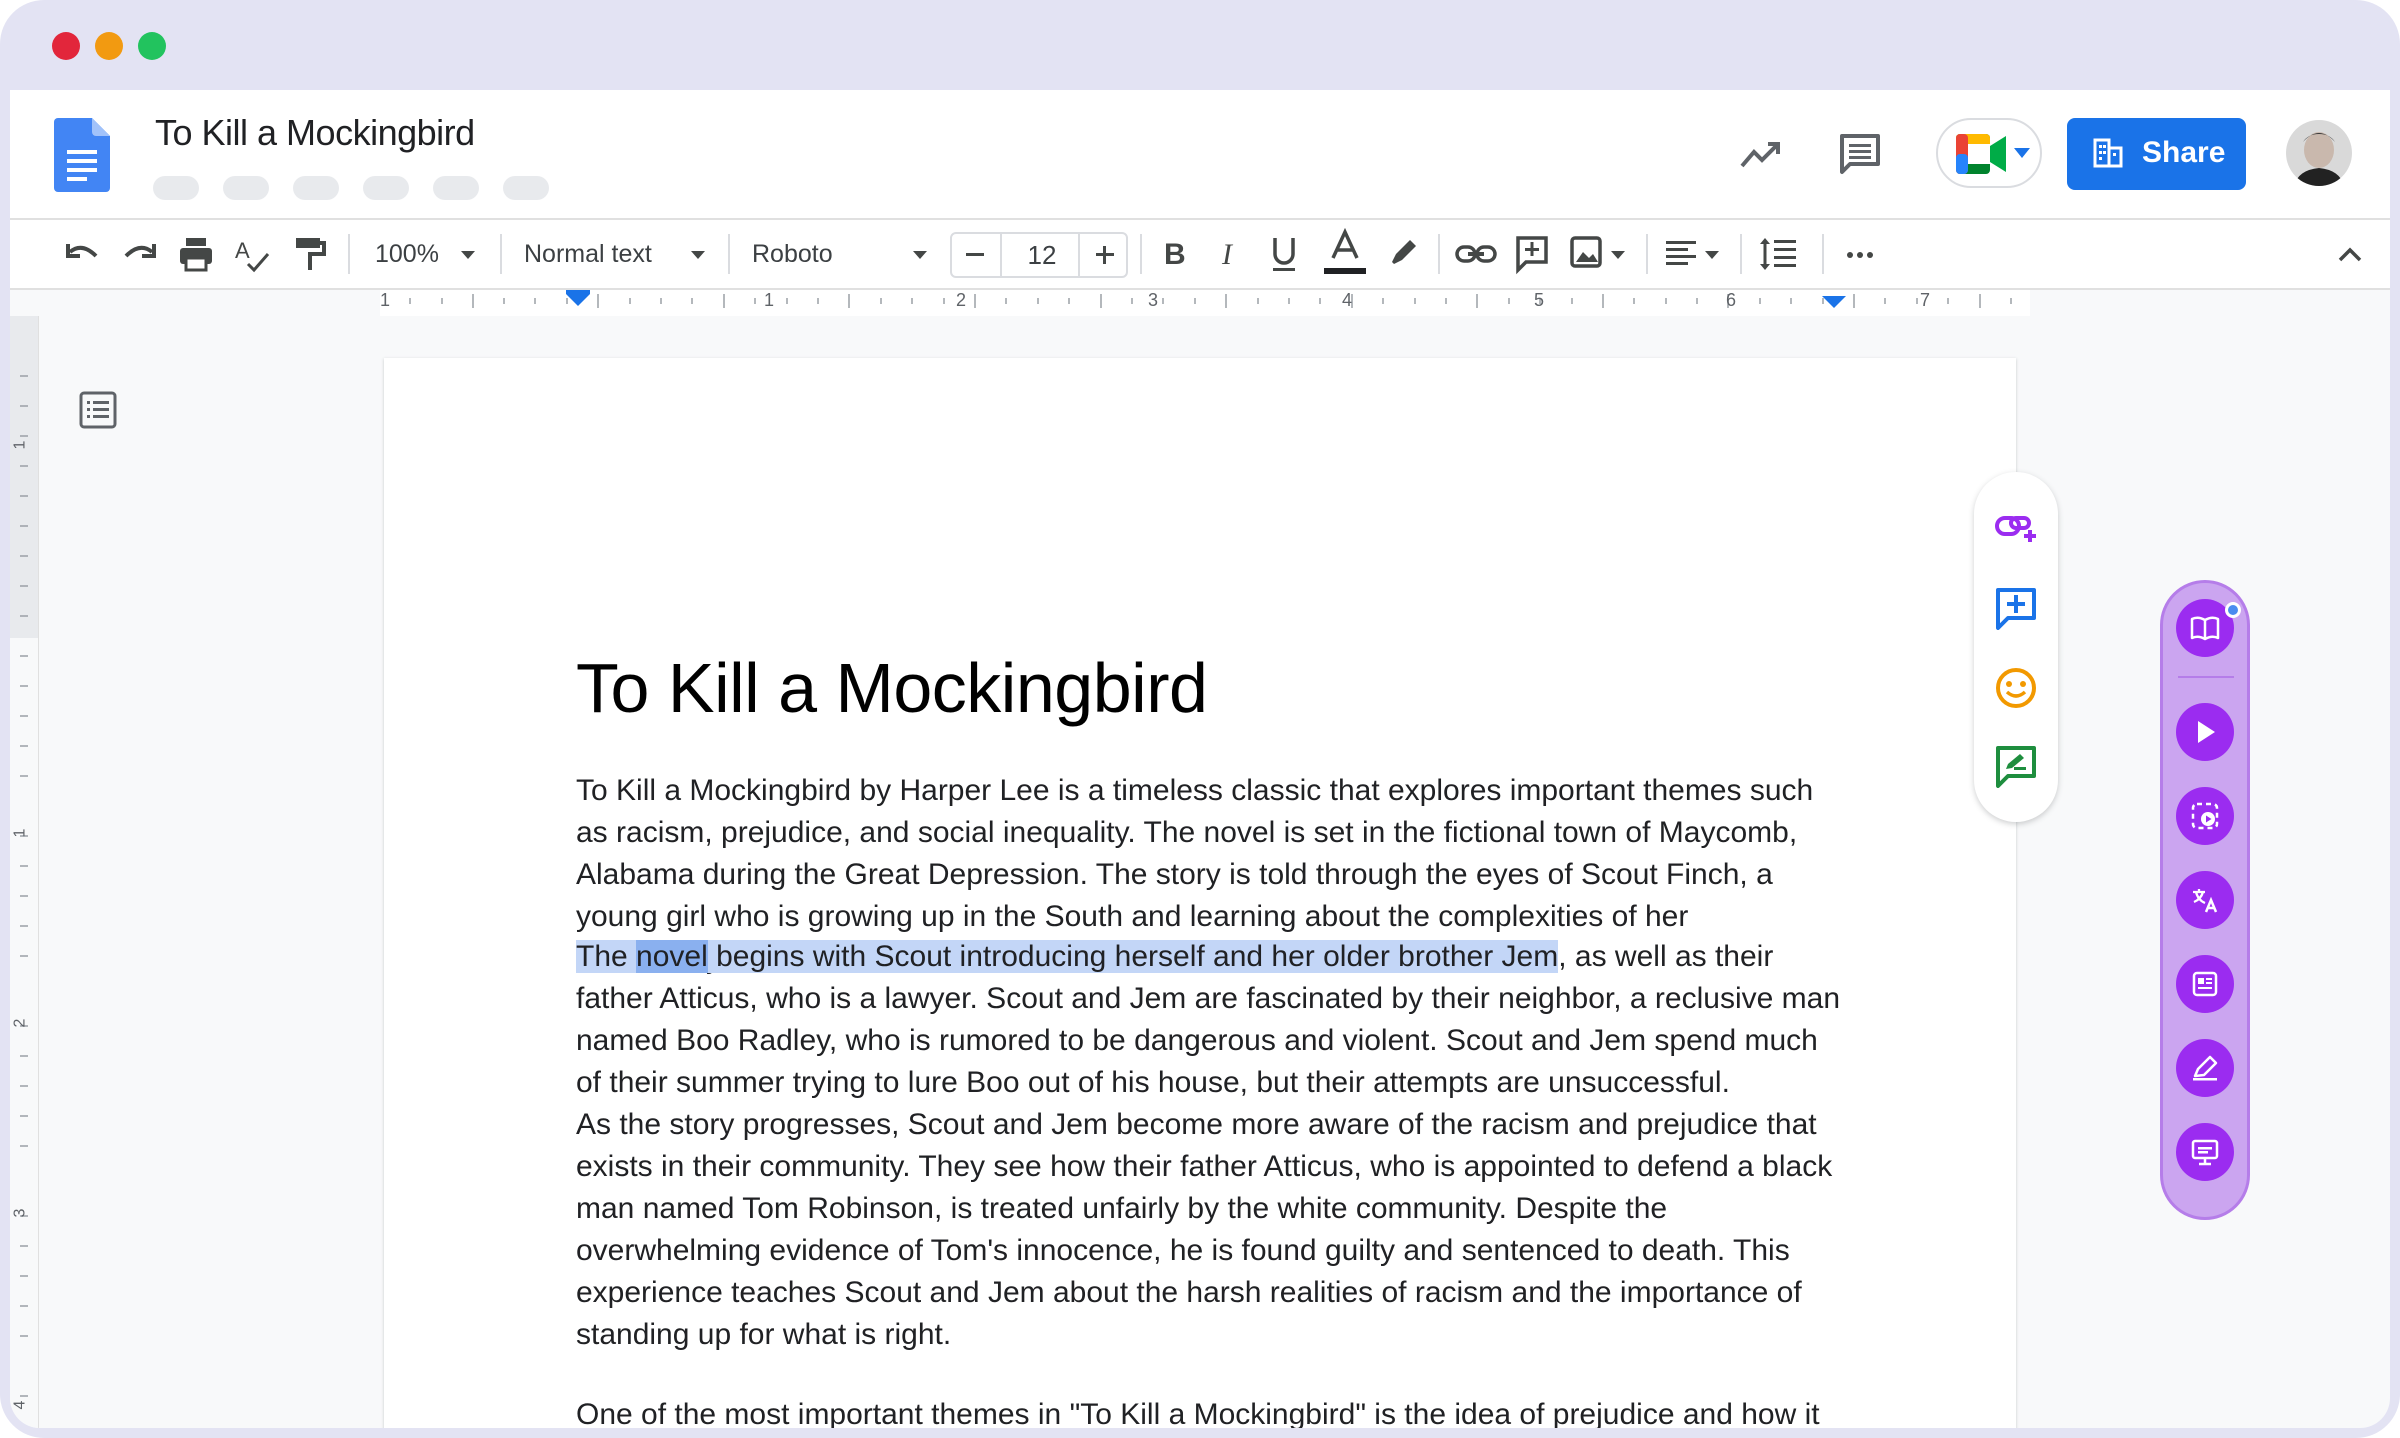 This screenshot has height=1438, width=2400. I want to click on insert-comment-icon, so click(1532, 254).